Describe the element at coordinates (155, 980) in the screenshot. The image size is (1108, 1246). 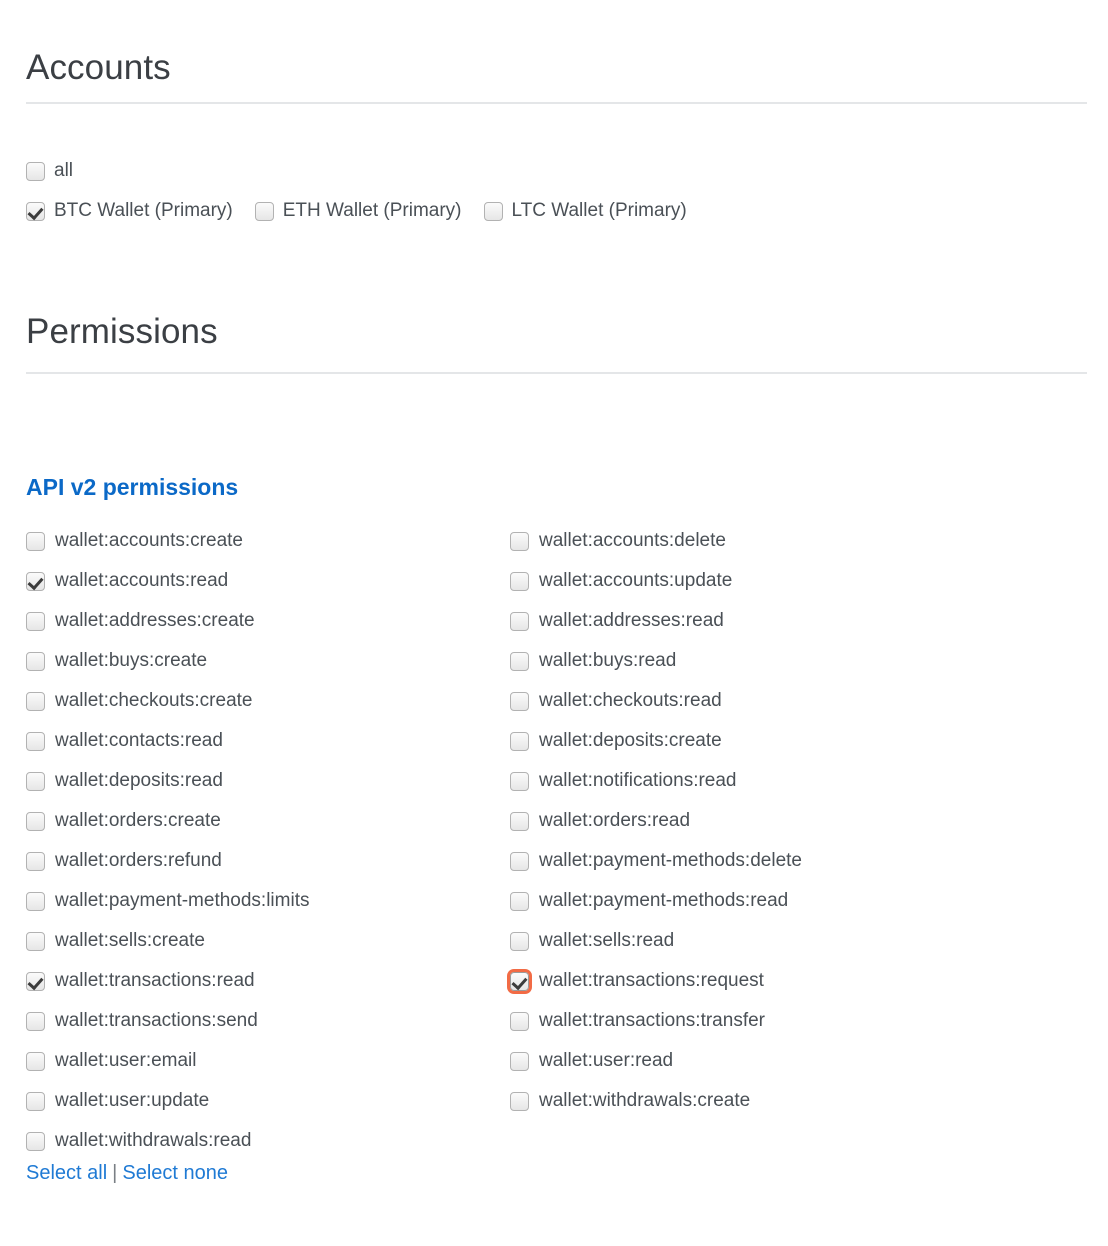
I see `permission-label: wallet:transactions:read` at that location.